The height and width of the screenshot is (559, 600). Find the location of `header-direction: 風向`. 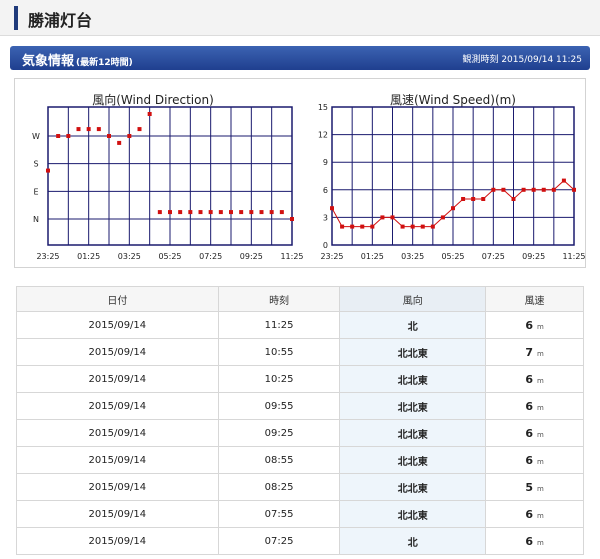

header-direction: 風向 is located at coordinates (413, 299).